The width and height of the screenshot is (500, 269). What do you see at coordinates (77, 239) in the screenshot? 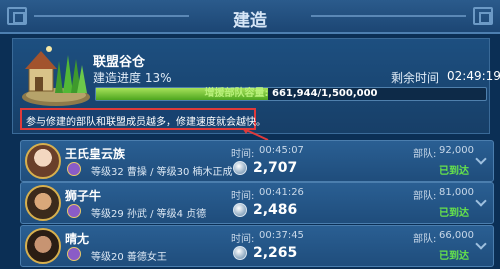
I see `player-name: 晴尢` at bounding box center [77, 239].